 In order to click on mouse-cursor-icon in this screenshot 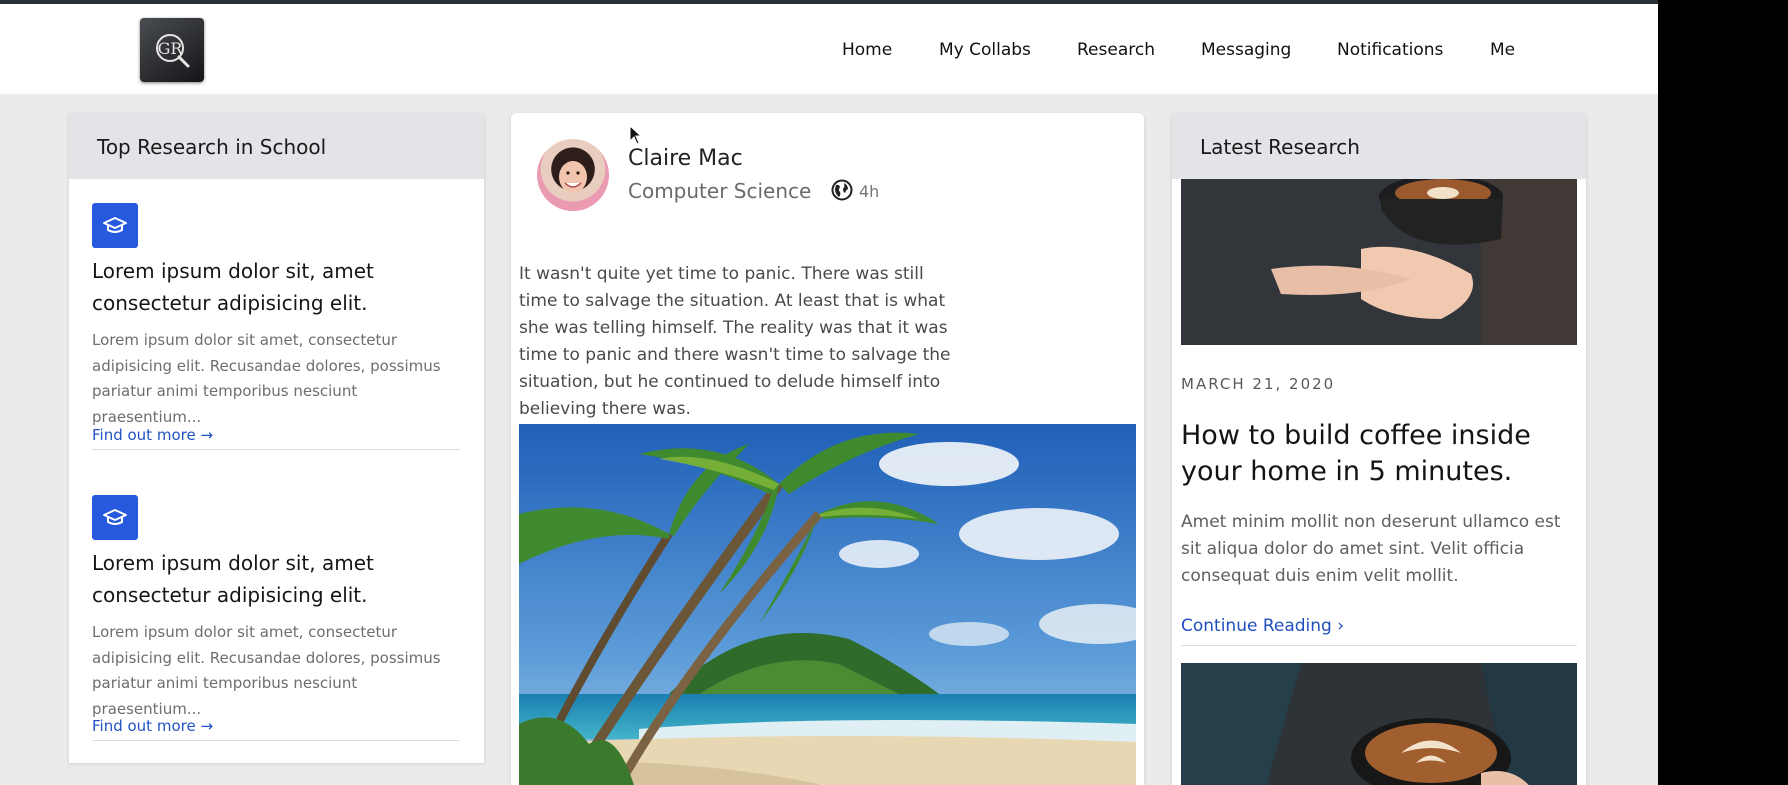, I will do `click(636, 135)`.